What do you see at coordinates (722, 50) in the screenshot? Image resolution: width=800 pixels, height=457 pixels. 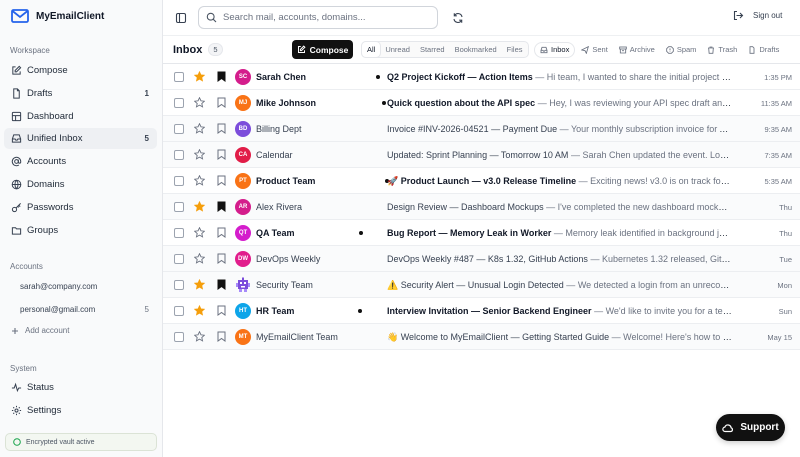 I see `folder-trash: Trash` at bounding box center [722, 50].